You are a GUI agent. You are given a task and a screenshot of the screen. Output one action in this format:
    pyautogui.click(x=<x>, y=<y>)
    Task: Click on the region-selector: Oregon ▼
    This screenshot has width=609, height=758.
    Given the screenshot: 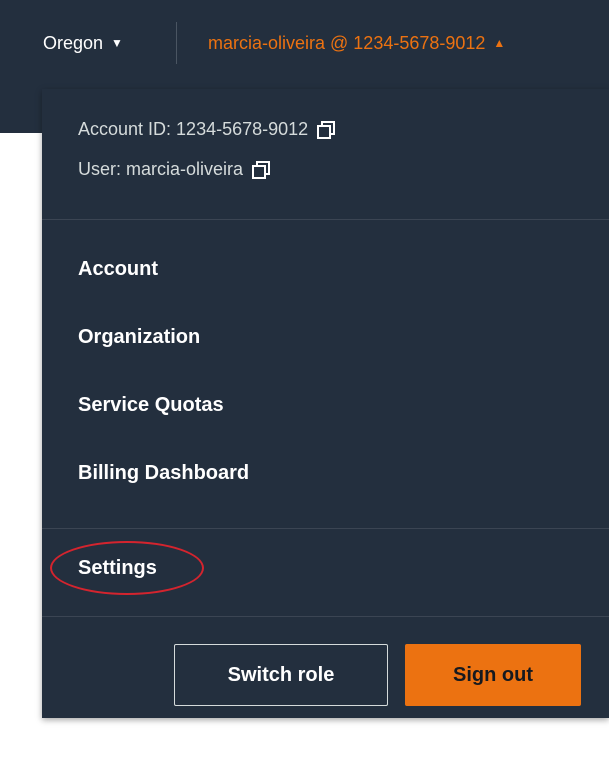 What is the action you would take?
    pyautogui.click(x=83, y=43)
    